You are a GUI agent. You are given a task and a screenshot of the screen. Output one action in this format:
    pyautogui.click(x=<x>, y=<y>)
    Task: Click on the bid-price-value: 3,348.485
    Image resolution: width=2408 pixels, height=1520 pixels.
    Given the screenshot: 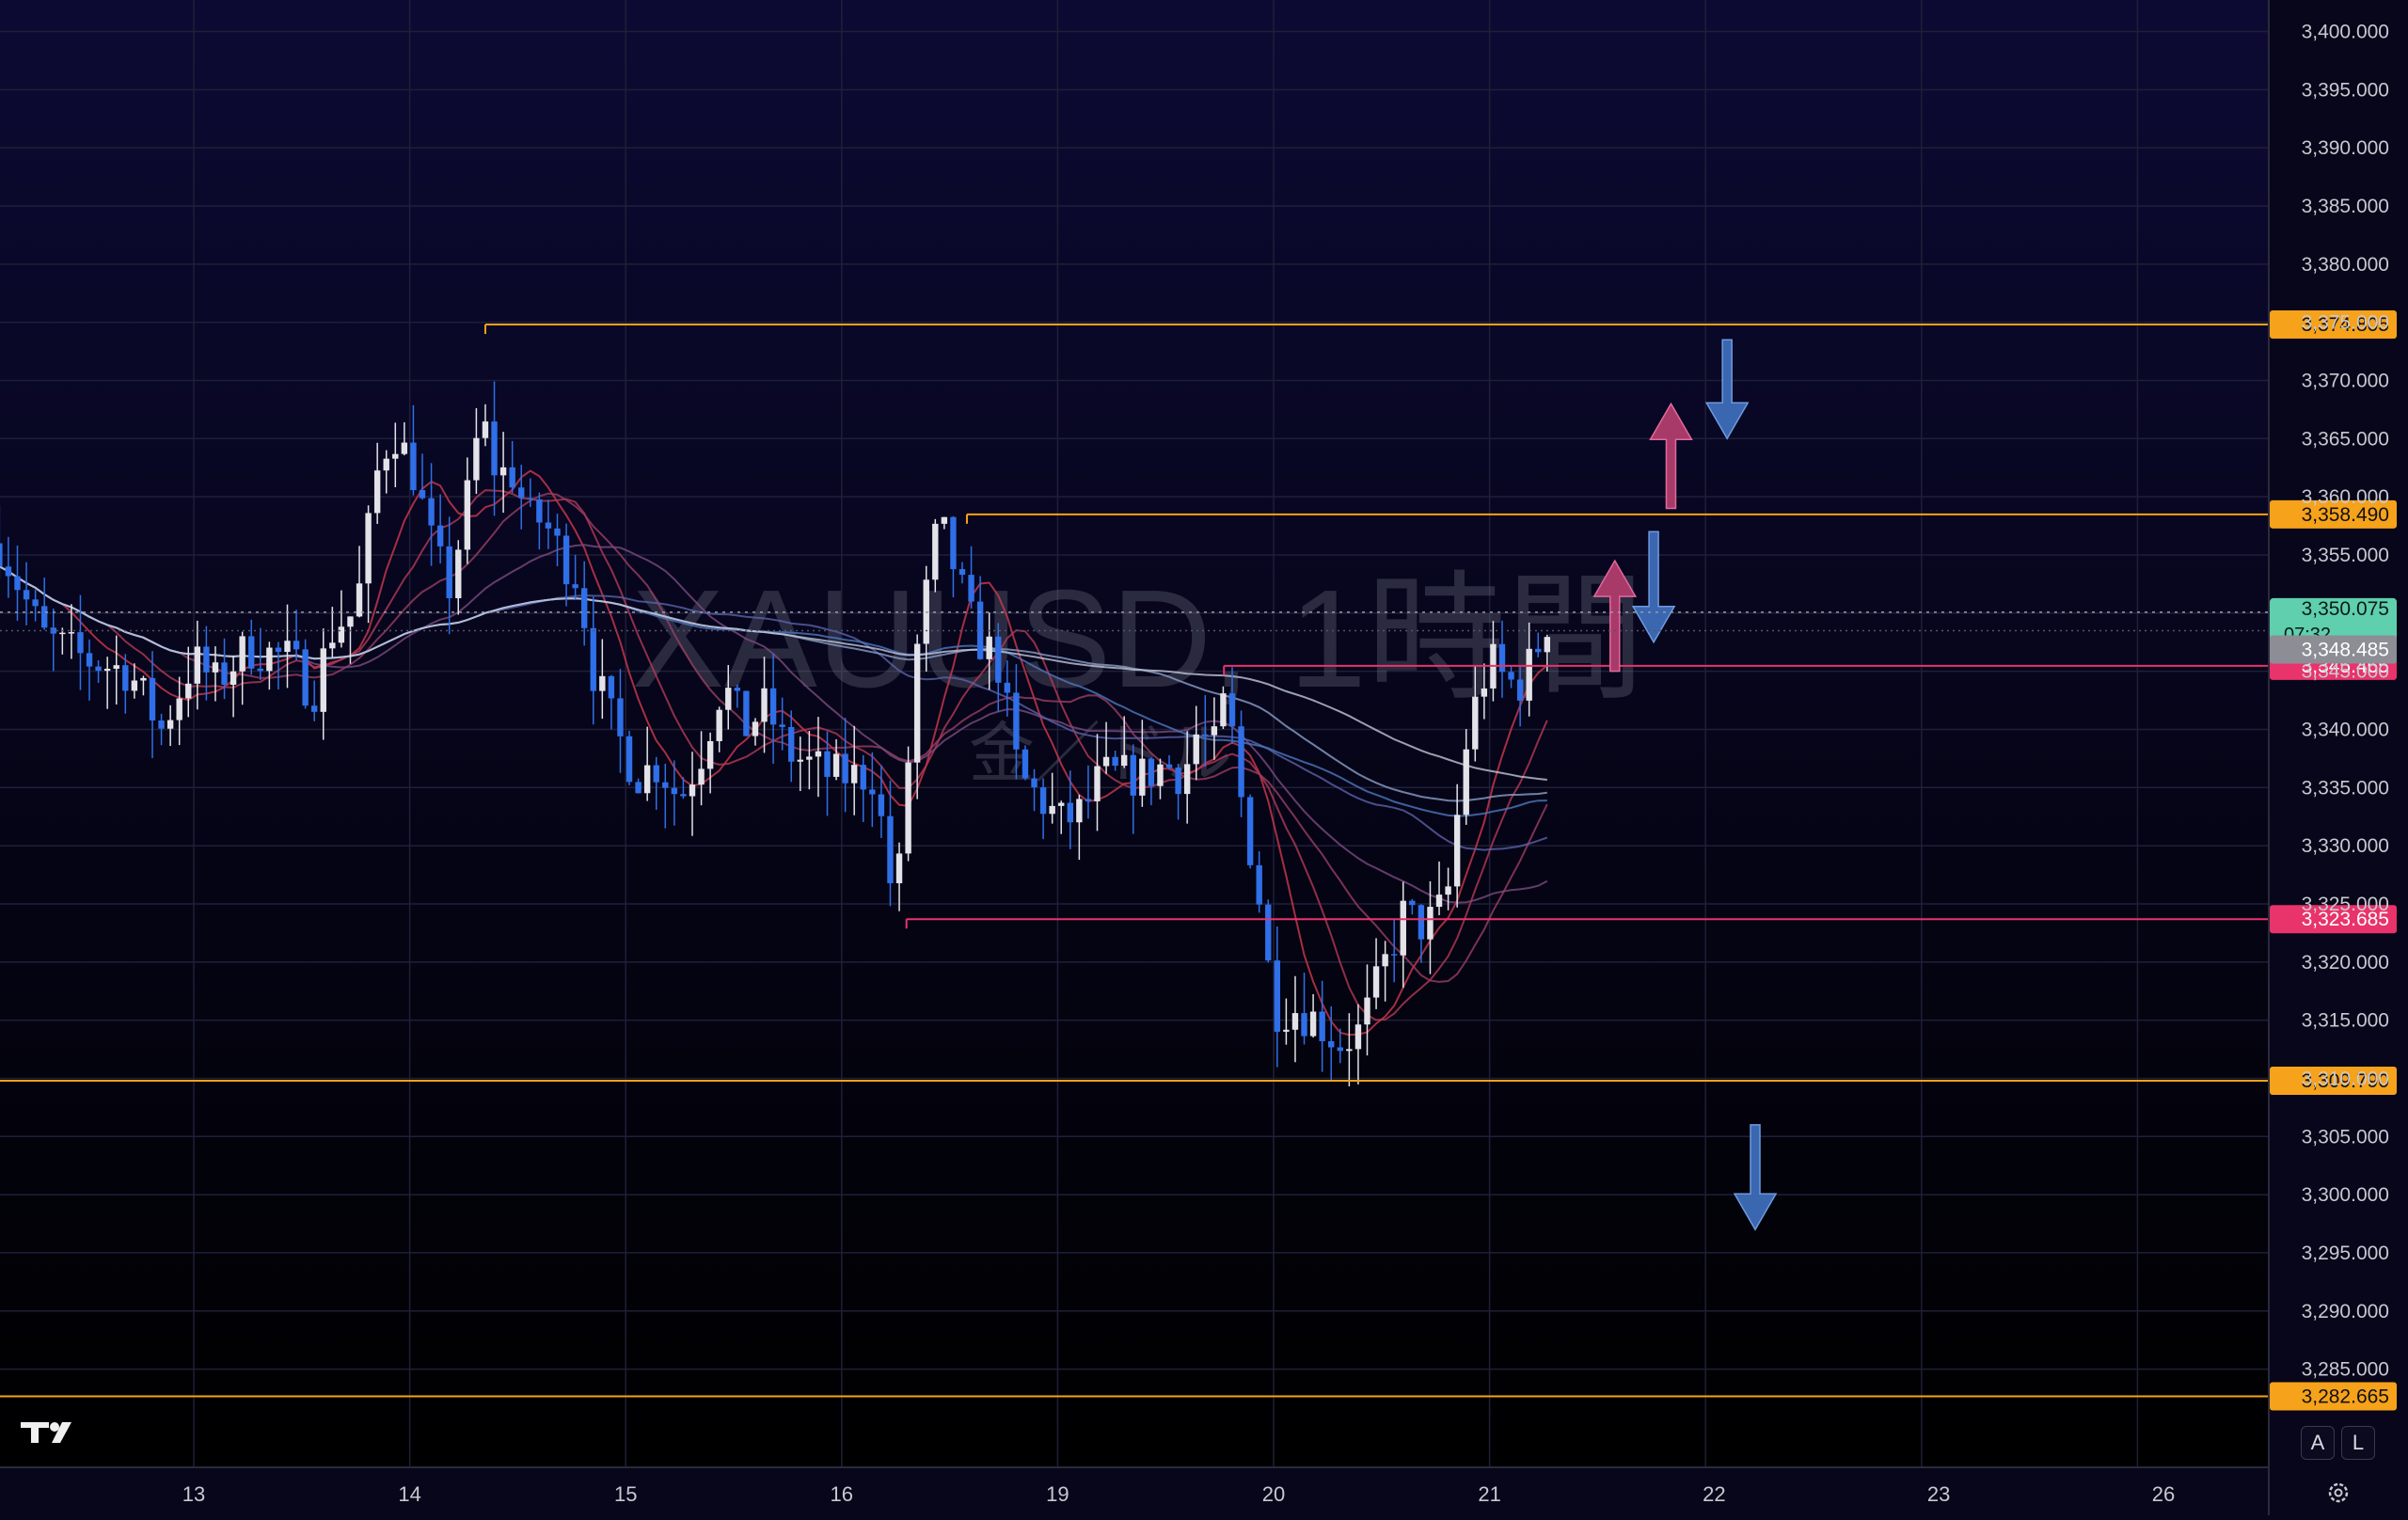 What is the action you would take?
    pyautogui.click(x=2345, y=650)
    